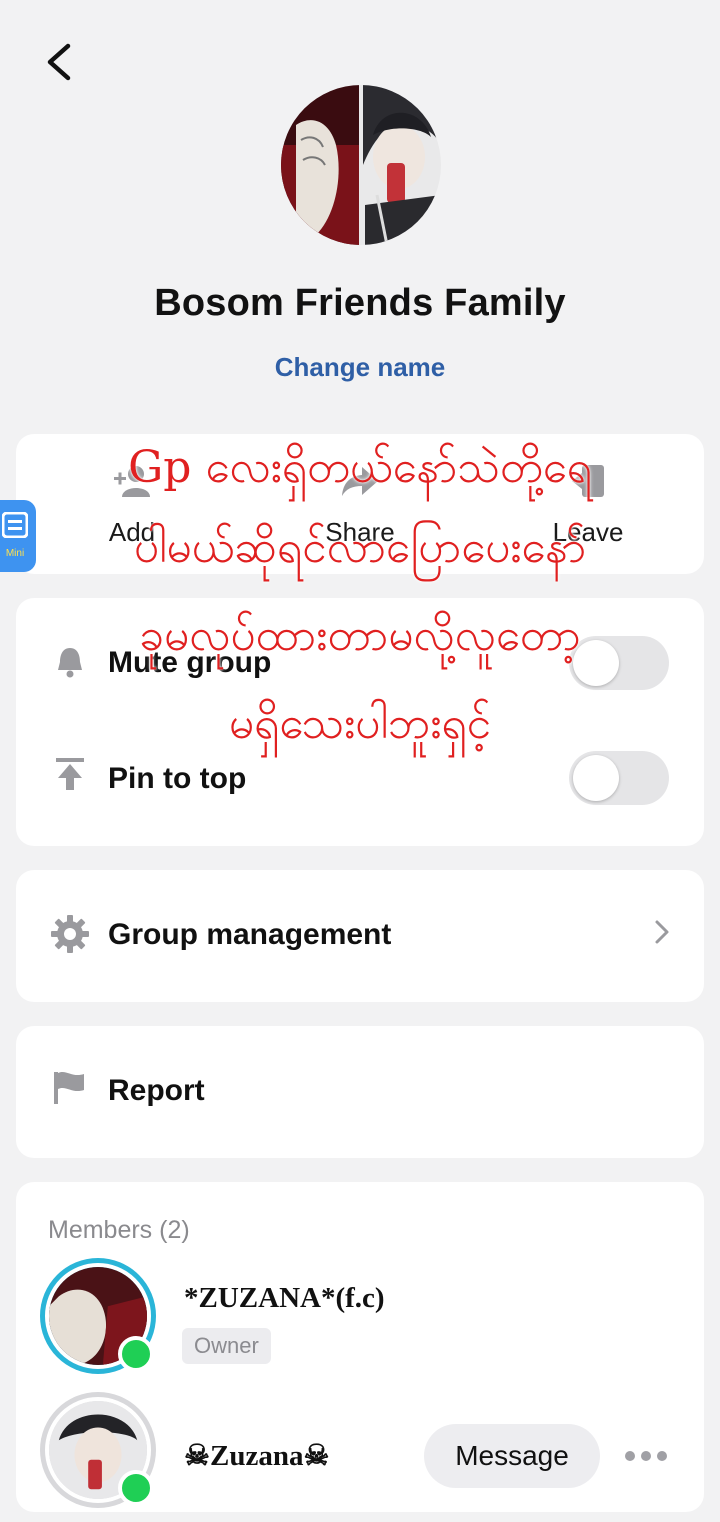 The image size is (720, 1522). Describe the element at coordinates (226, 1346) in the screenshot. I see `owner-badge: Owner` at that location.